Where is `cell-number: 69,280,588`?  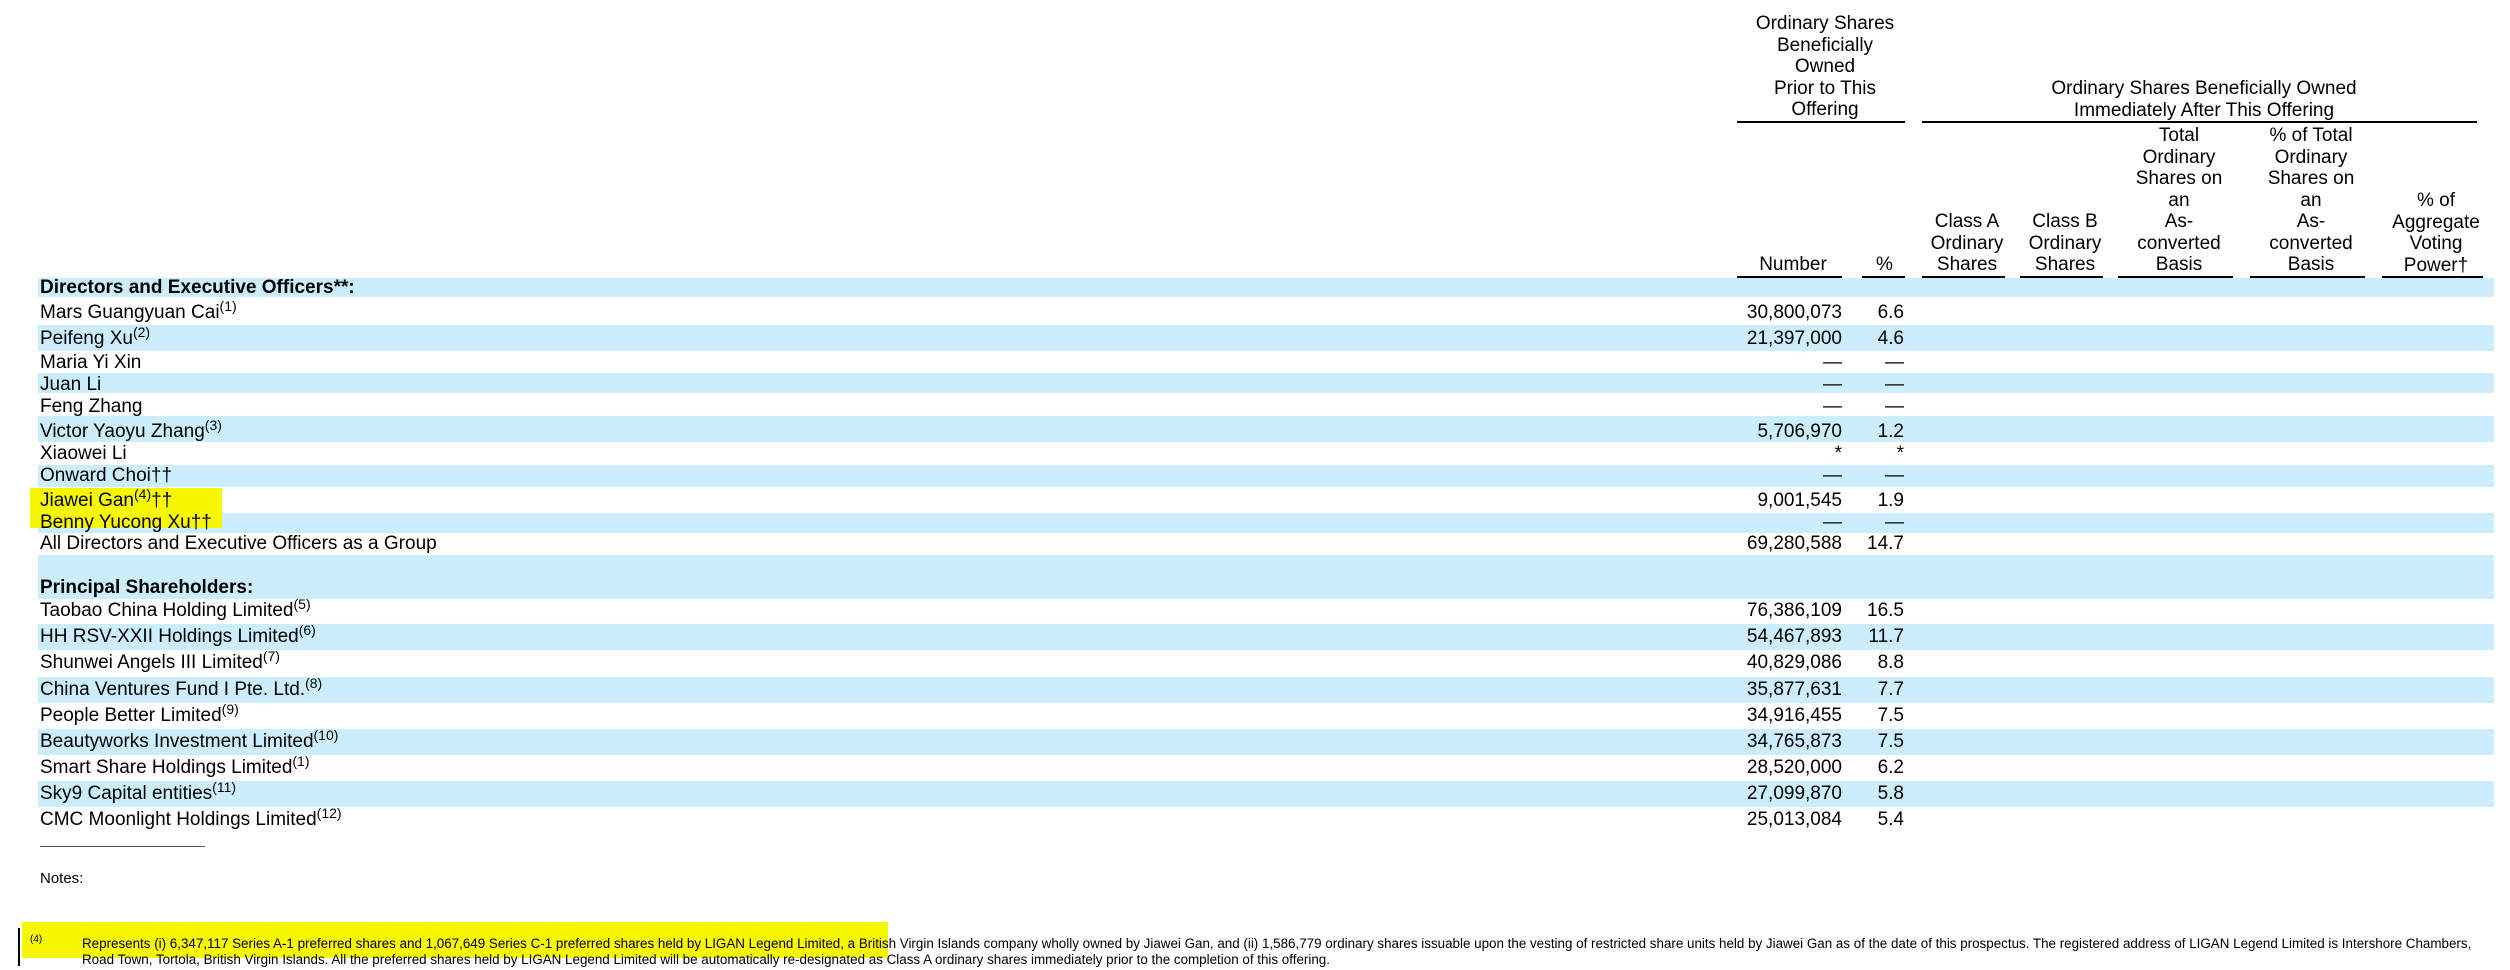 cell-number: 69,280,588 is located at coordinates (1794, 543).